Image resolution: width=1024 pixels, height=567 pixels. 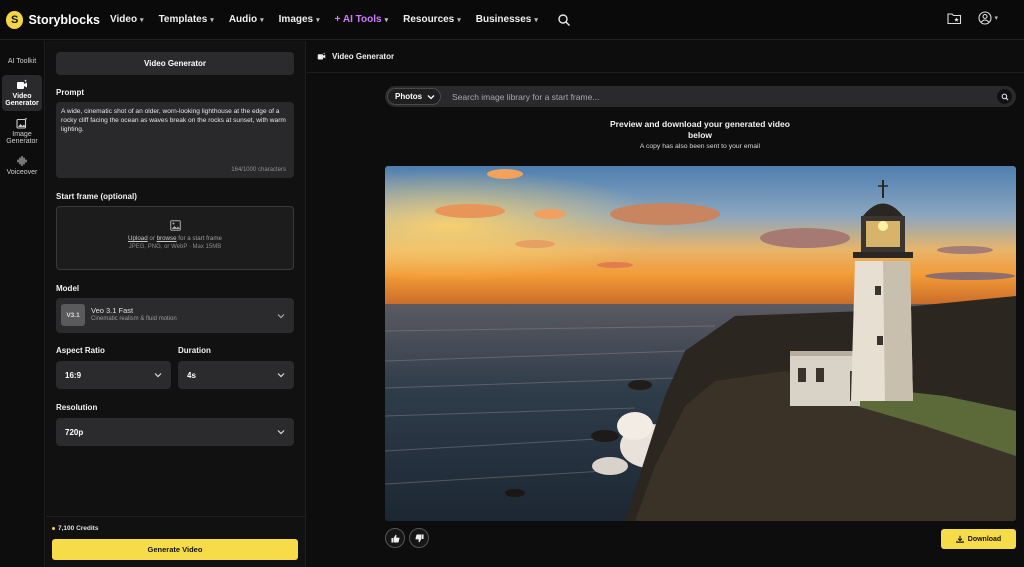 I want to click on model-label: Model, so click(x=68, y=288).